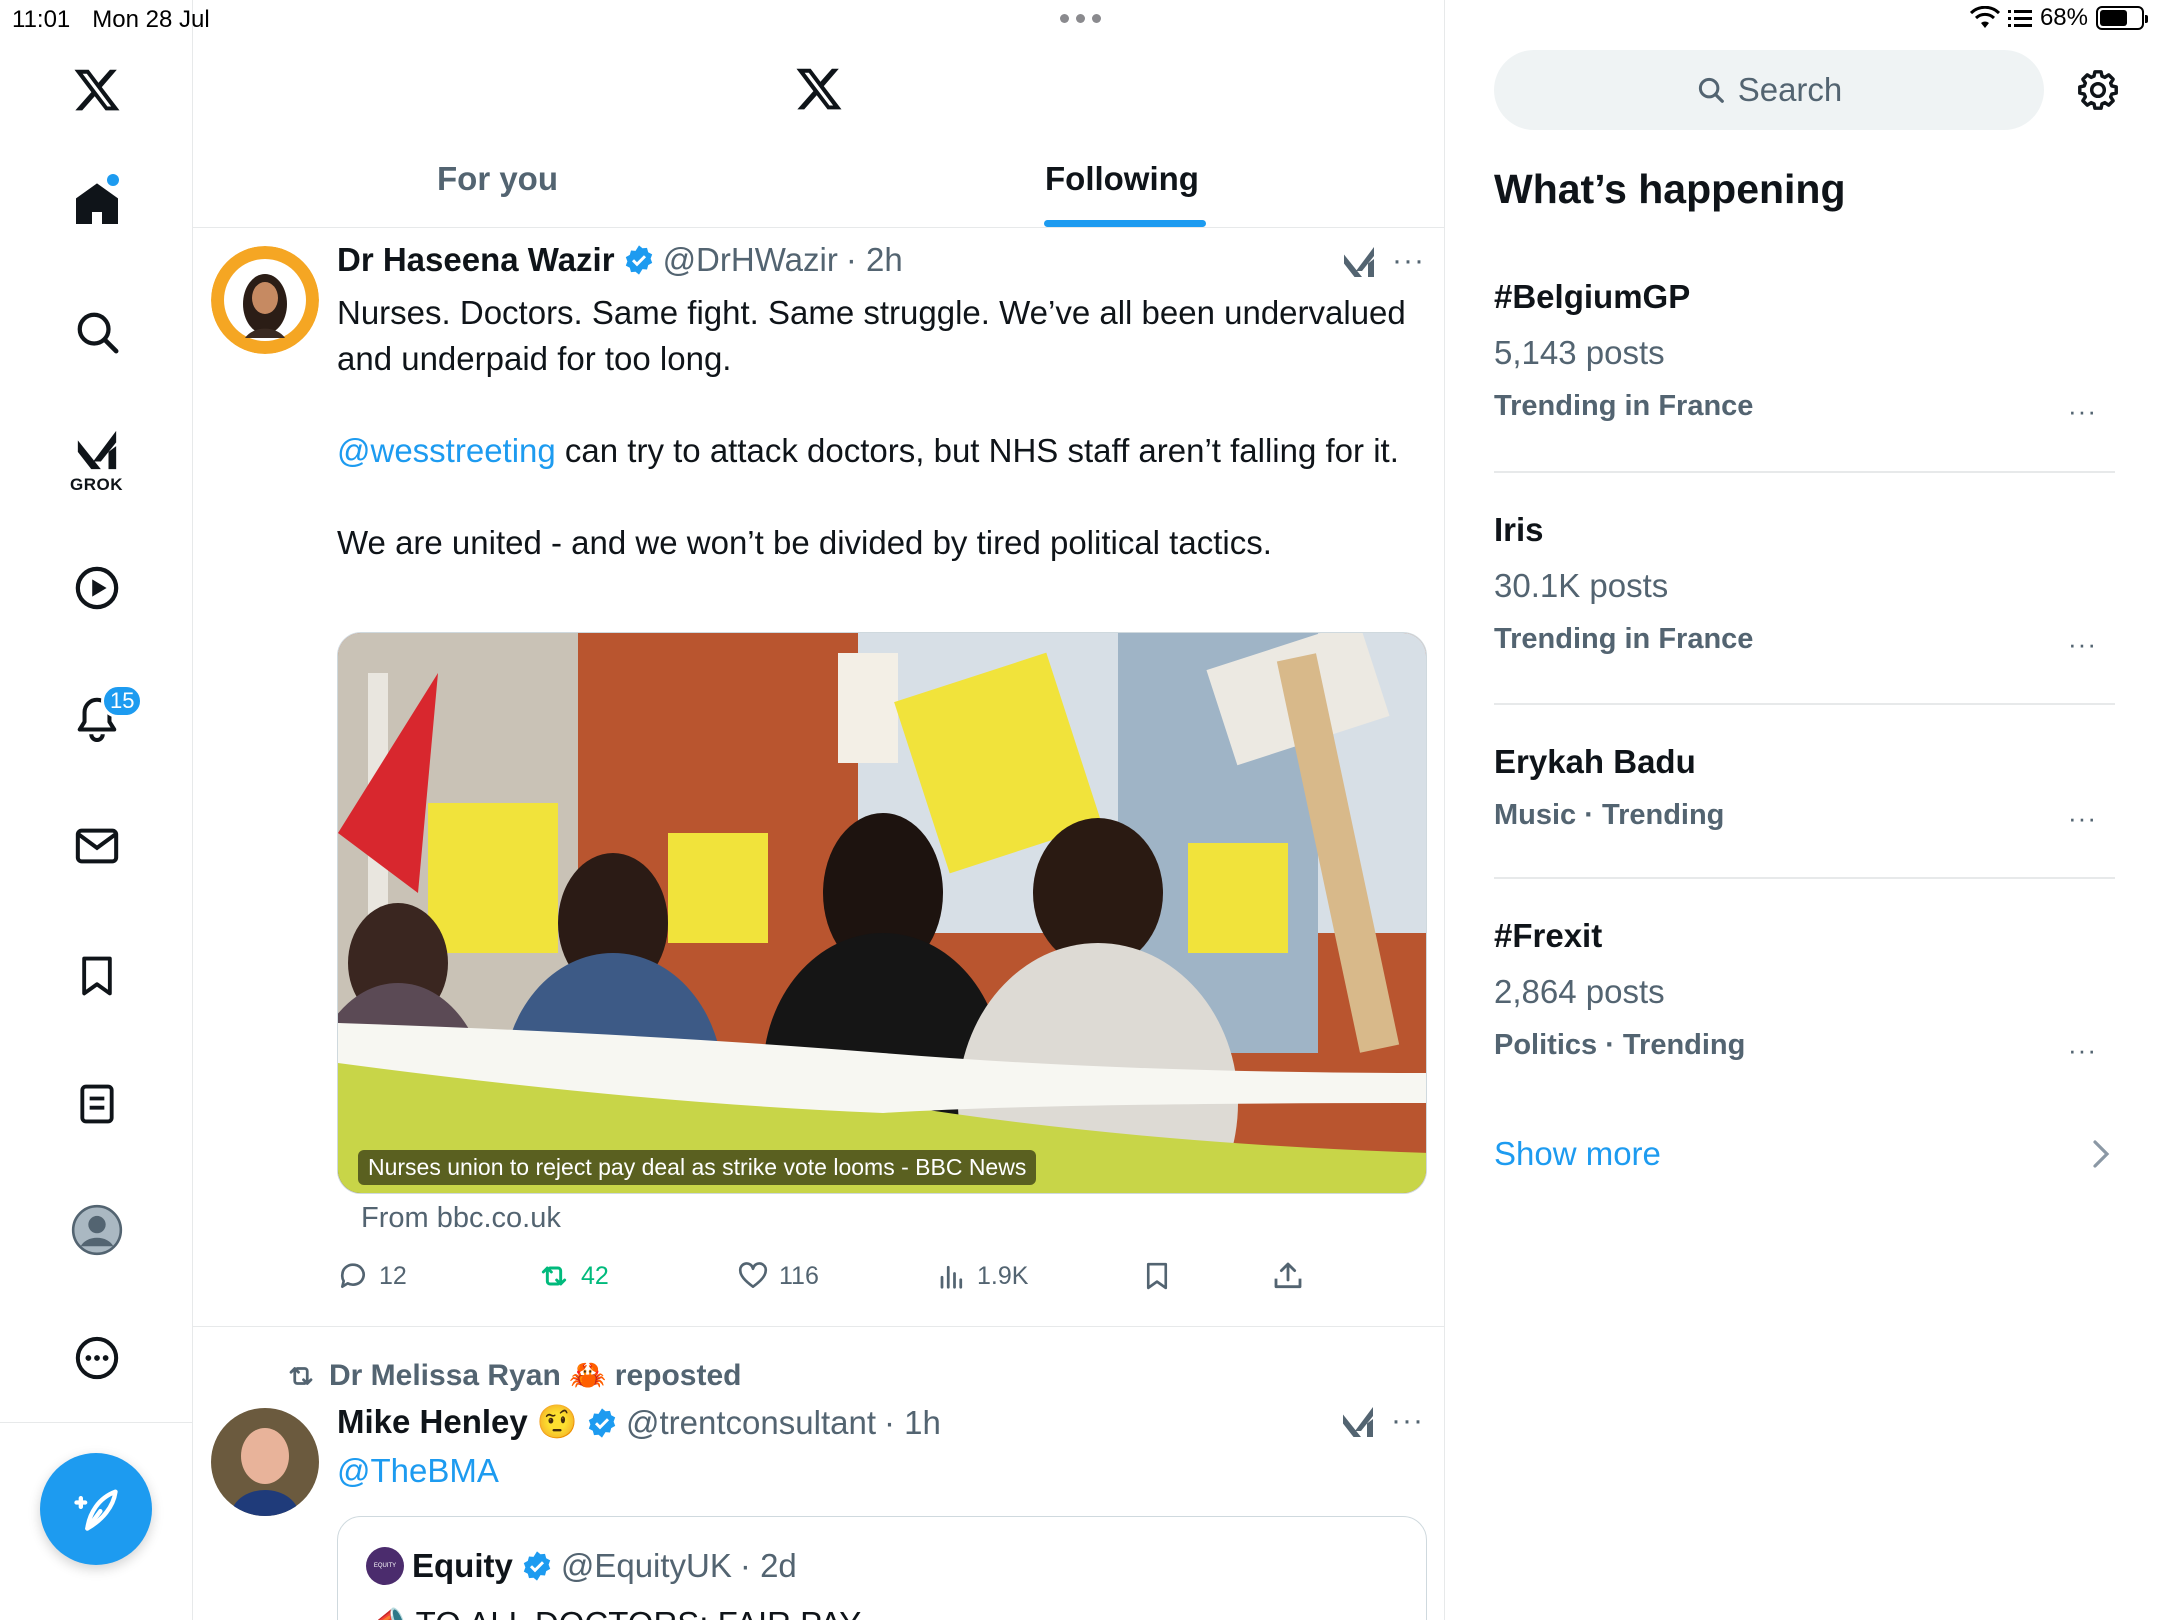 This screenshot has width=2160, height=1620. Describe the element at coordinates (1609, 815) in the screenshot. I see `trend-context: Music · Trending` at that location.